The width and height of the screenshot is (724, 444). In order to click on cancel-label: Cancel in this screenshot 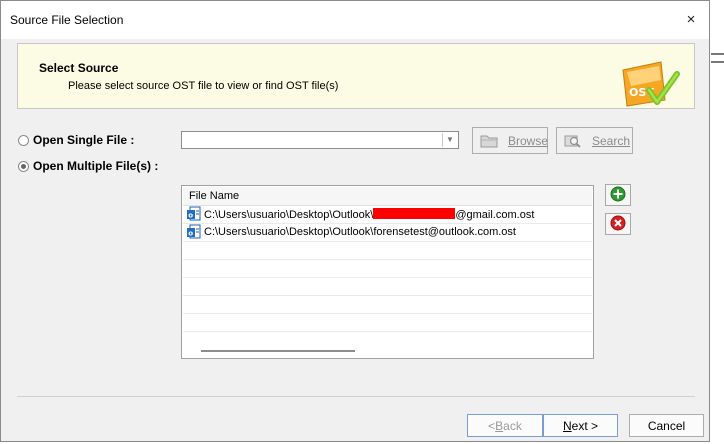, I will do `click(666, 425)`.